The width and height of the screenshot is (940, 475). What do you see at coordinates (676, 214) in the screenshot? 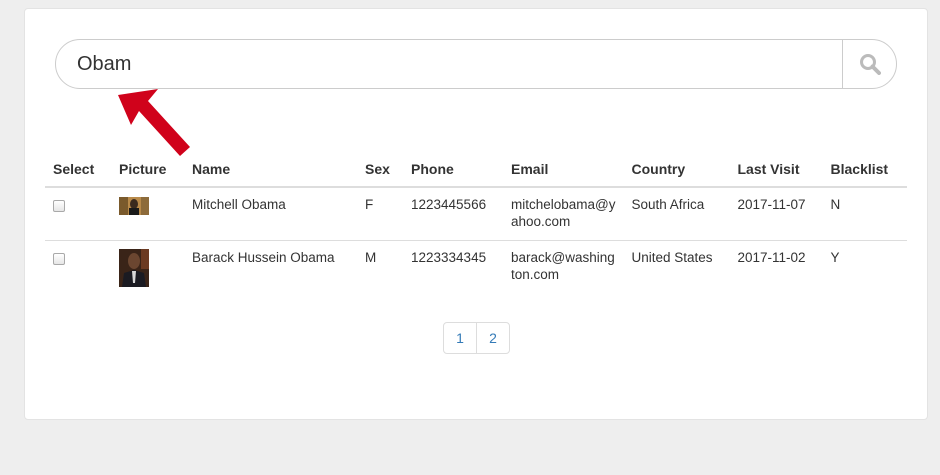
I see `cell-country: South Africa` at bounding box center [676, 214].